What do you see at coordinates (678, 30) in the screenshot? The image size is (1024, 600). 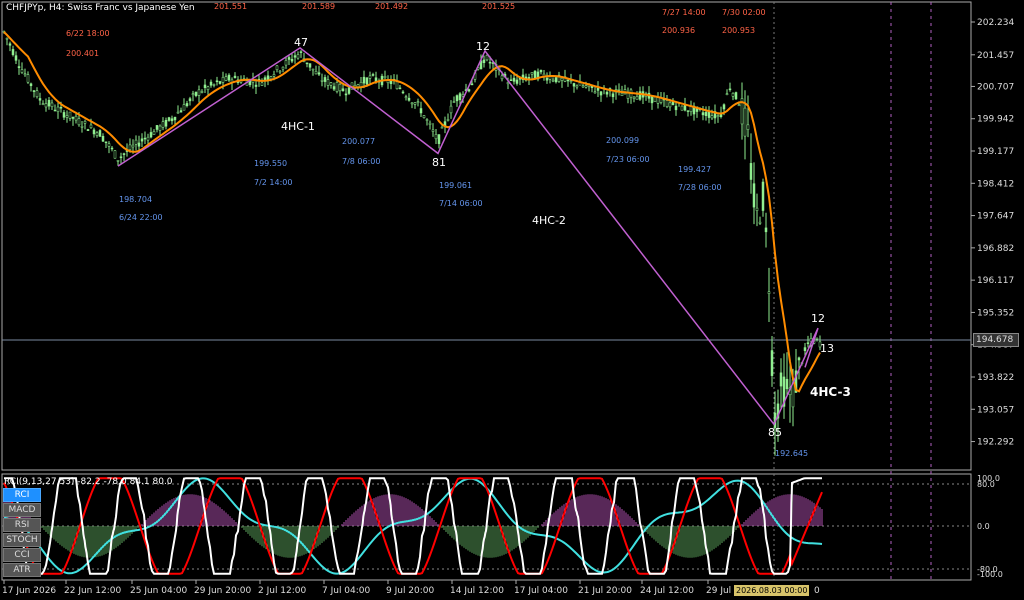 I see `swing-label: 200.936` at bounding box center [678, 30].